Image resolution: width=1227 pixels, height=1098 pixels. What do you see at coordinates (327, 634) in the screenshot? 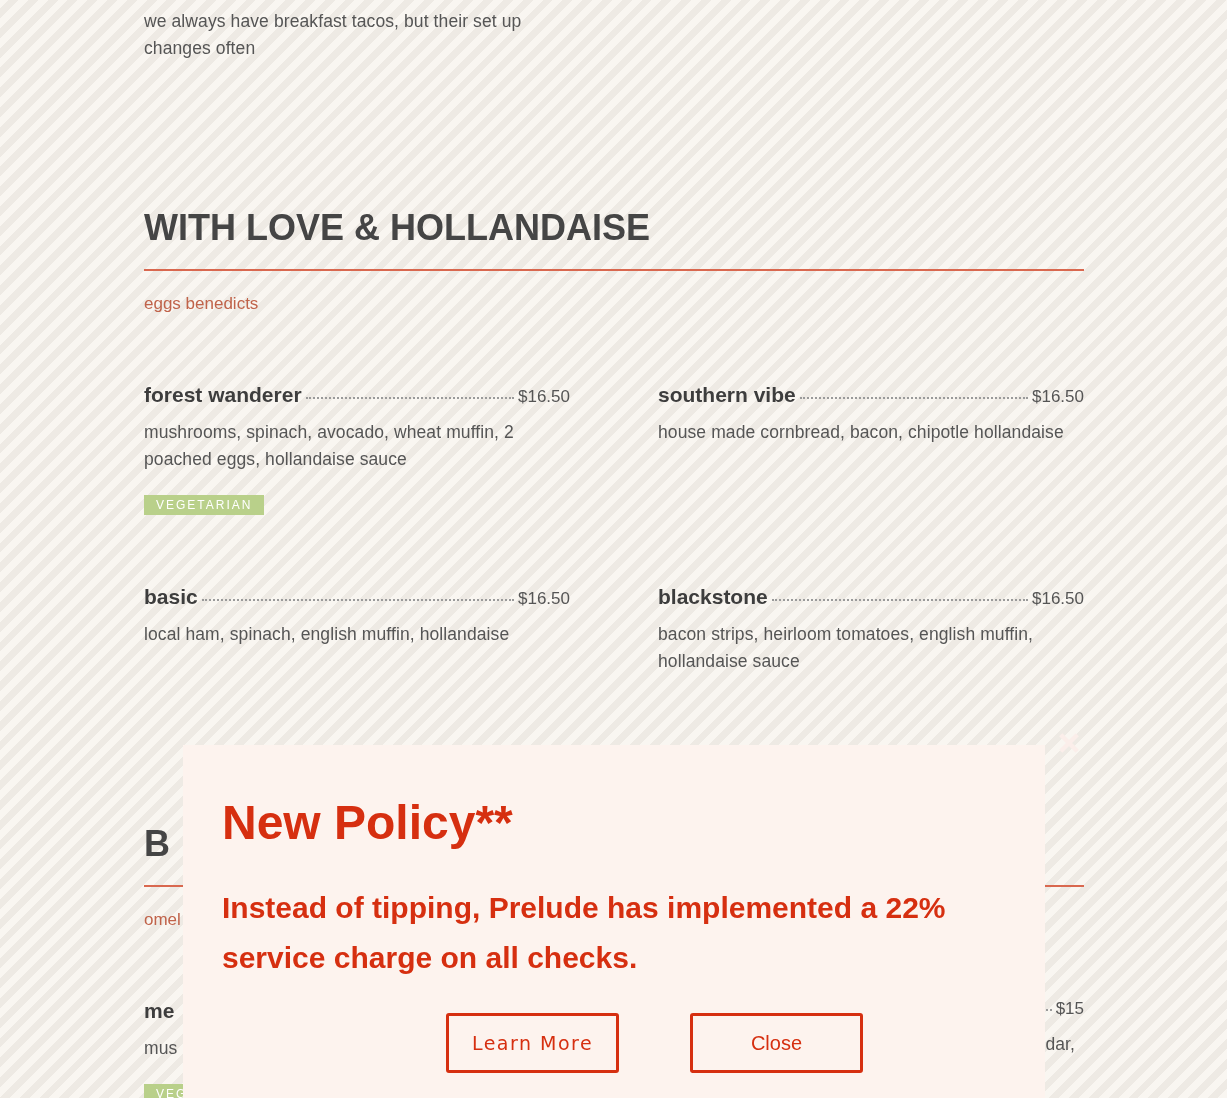
I see `item-description: local ham, spinach, english muffin, hollandaise` at bounding box center [327, 634].